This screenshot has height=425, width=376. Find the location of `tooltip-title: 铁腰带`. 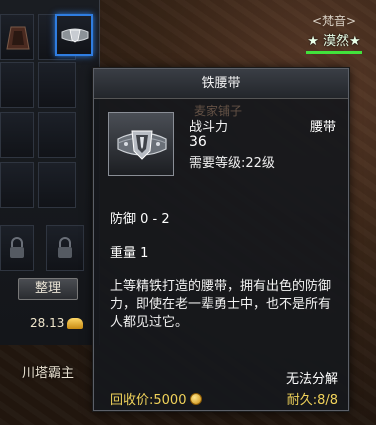

tooltip-title: 铁腰带 is located at coordinates (221, 84).